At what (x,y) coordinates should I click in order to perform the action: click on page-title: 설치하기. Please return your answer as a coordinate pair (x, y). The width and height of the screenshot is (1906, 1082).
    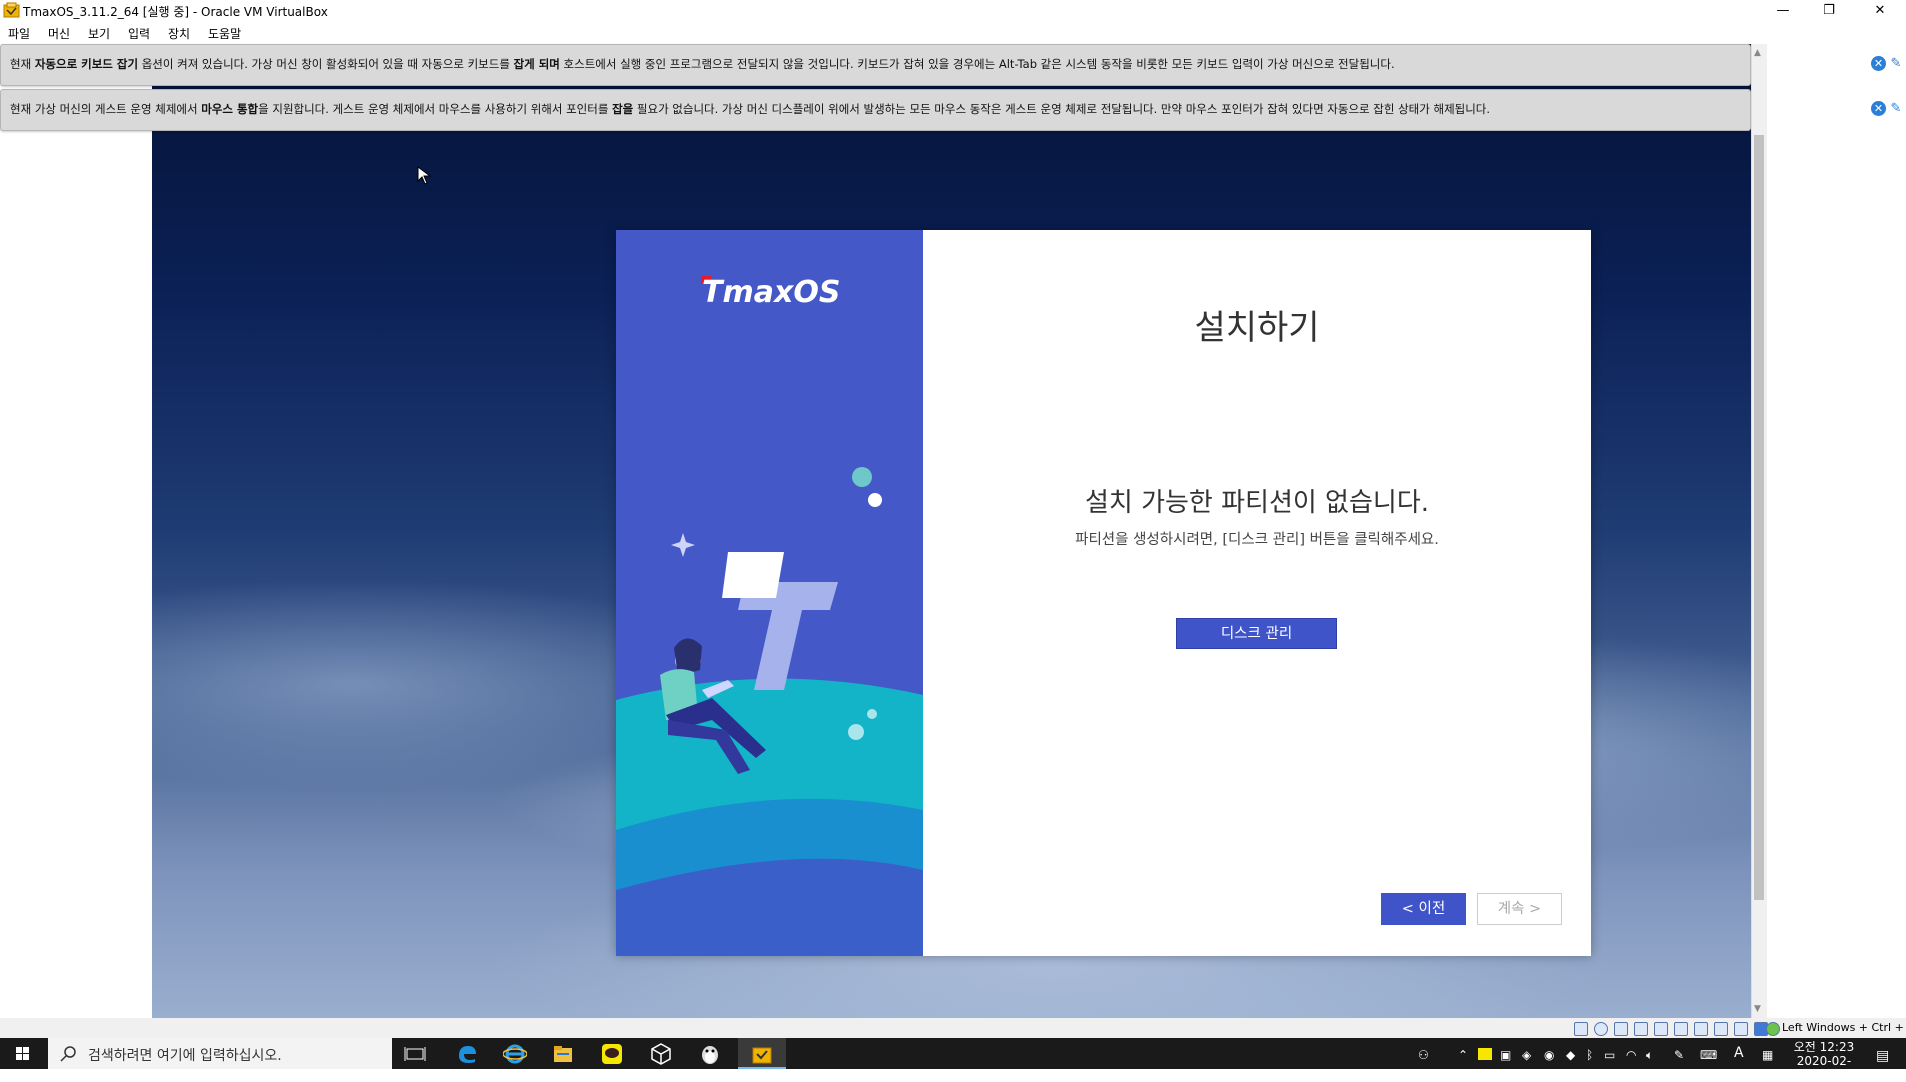
    Looking at the image, I should click on (1257, 328).